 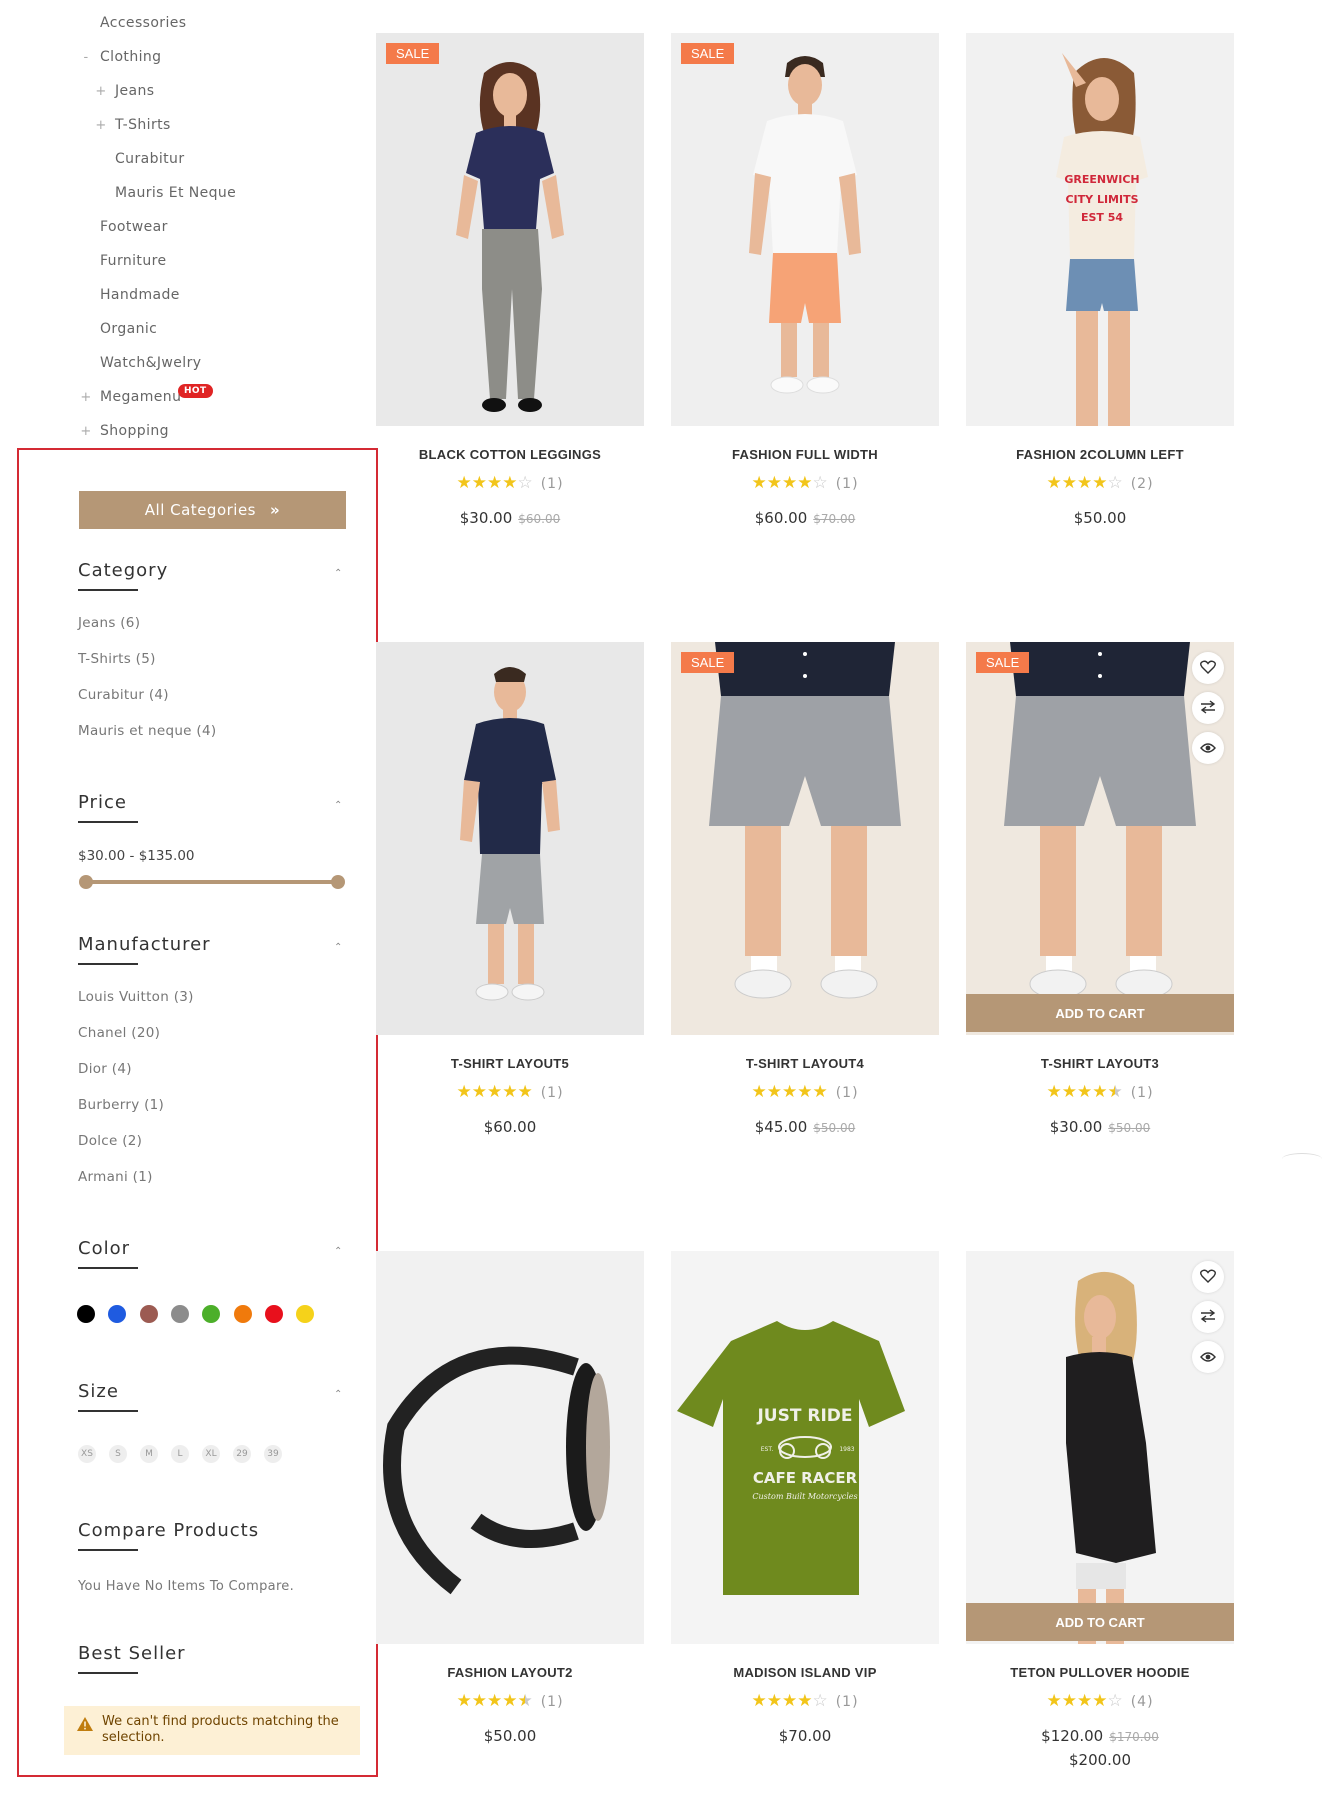 I want to click on review-count: (4), so click(x=1142, y=1702).